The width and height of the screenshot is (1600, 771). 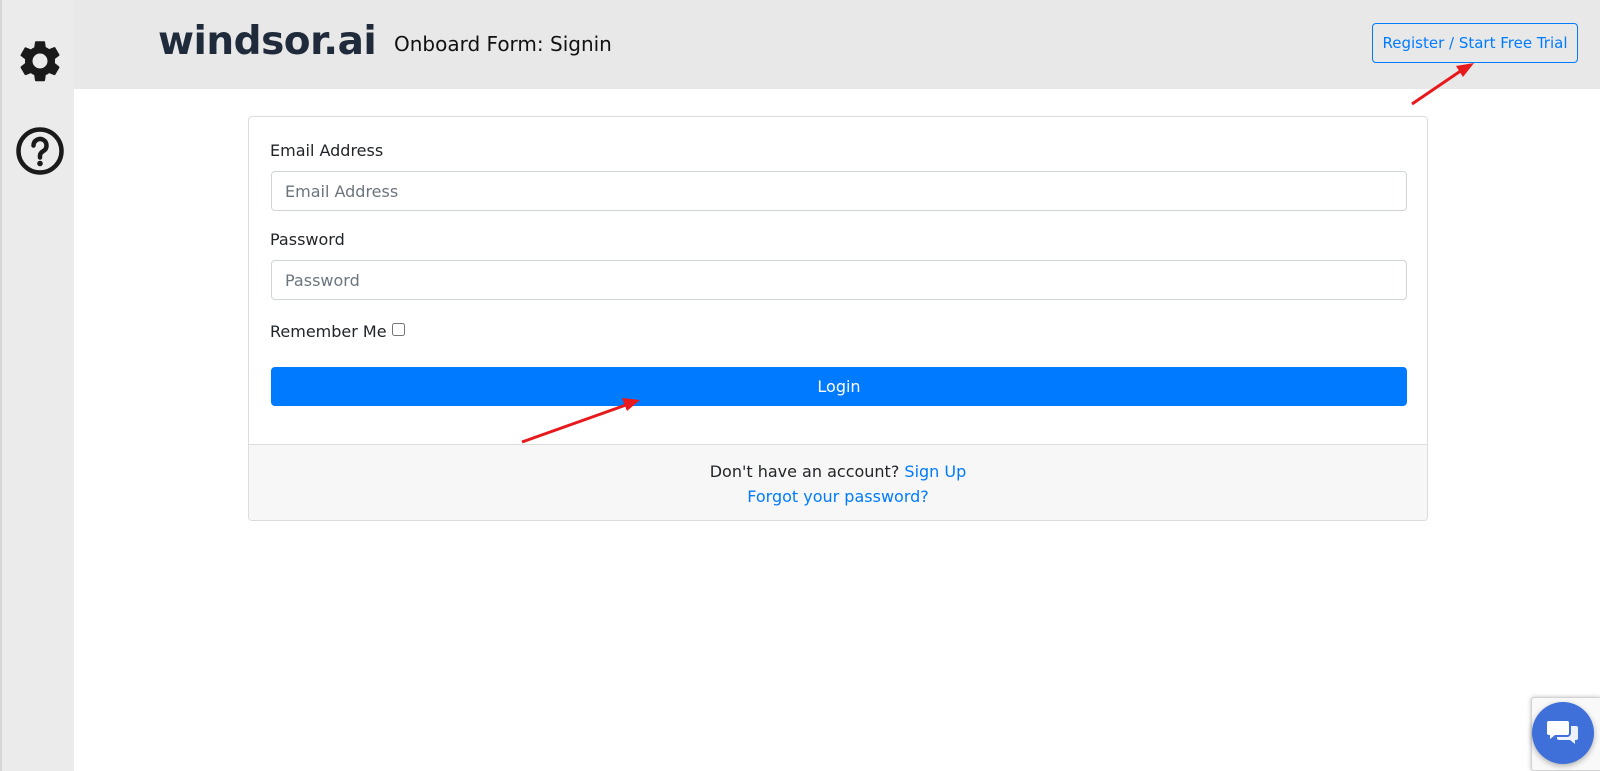 What do you see at coordinates (839, 191) in the screenshot?
I see `email-input` at bounding box center [839, 191].